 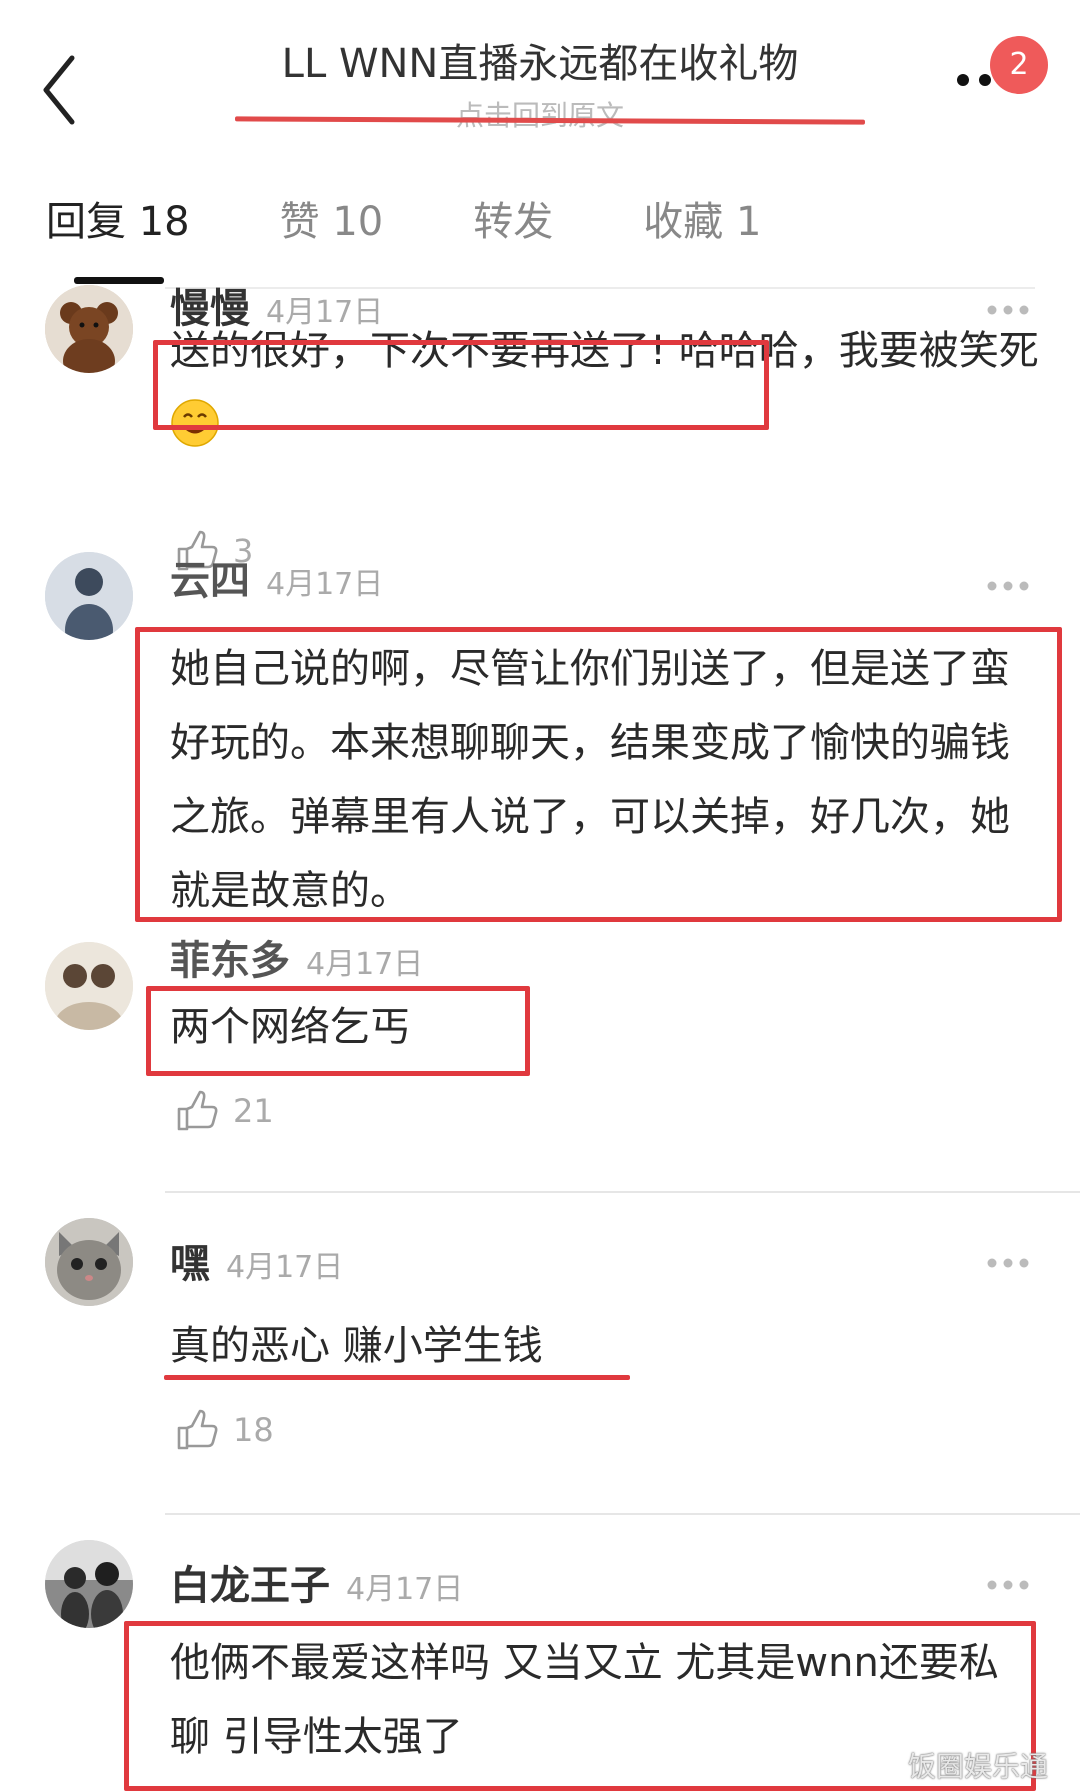 What do you see at coordinates (290, 1027) in the screenshot?
I see `comment-text: 两个网络乞丐` at bounding box center [290, 1027].